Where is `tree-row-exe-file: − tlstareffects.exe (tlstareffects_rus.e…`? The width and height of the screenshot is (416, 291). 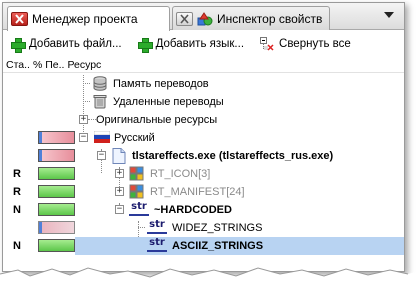
tree-row-exe-file: − tlstareffects.exe (tlstareffects_rus.e… is located at coordinates (203, 156).